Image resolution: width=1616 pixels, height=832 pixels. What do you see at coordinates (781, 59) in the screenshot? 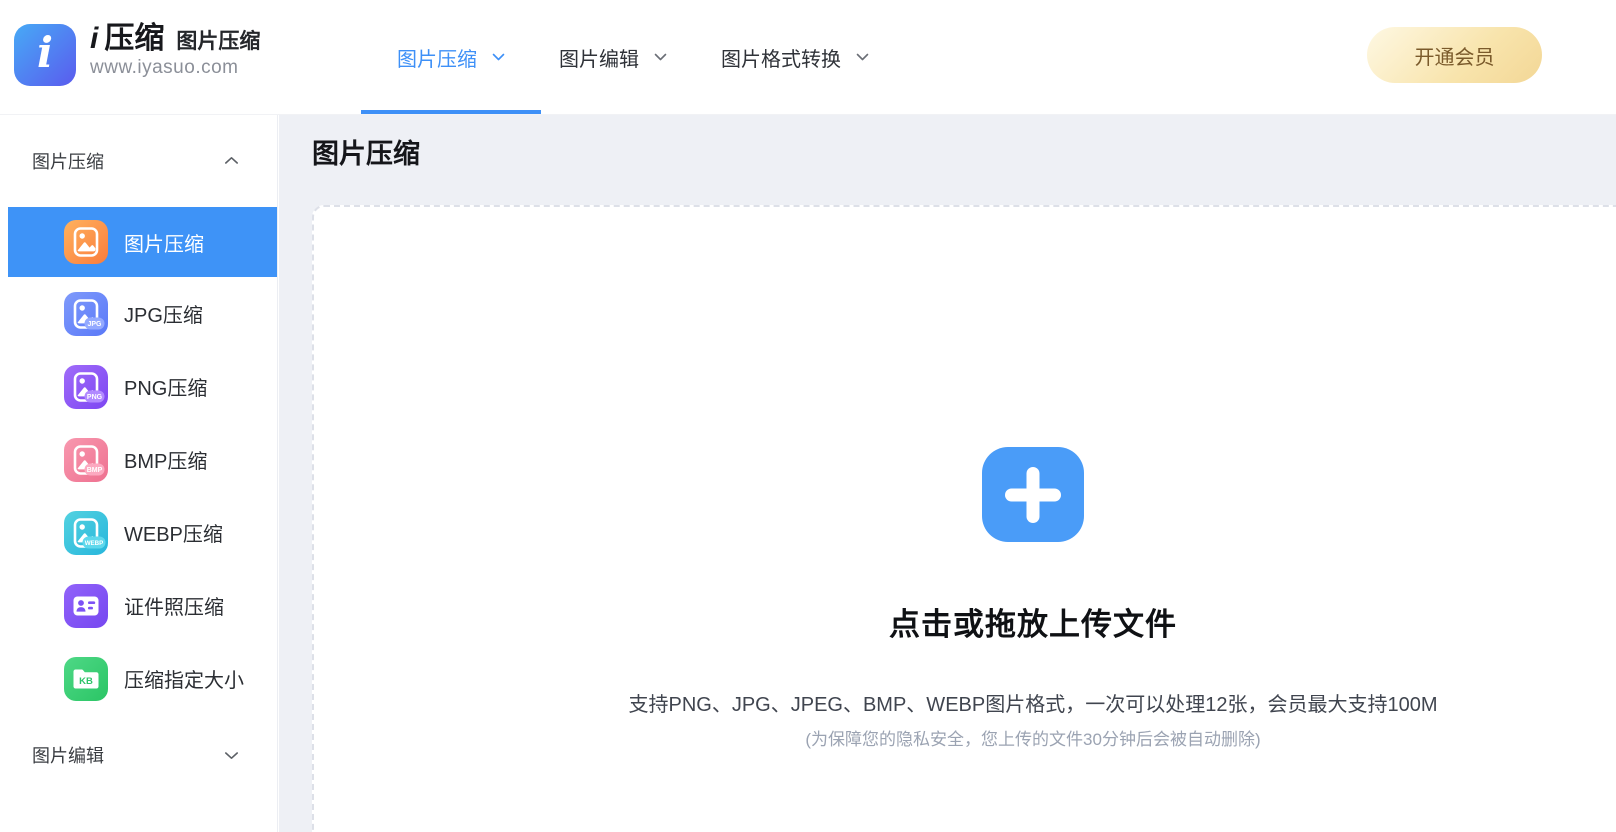
I see `nav-label: 图片格式转换` at bounding box center [781, 59].